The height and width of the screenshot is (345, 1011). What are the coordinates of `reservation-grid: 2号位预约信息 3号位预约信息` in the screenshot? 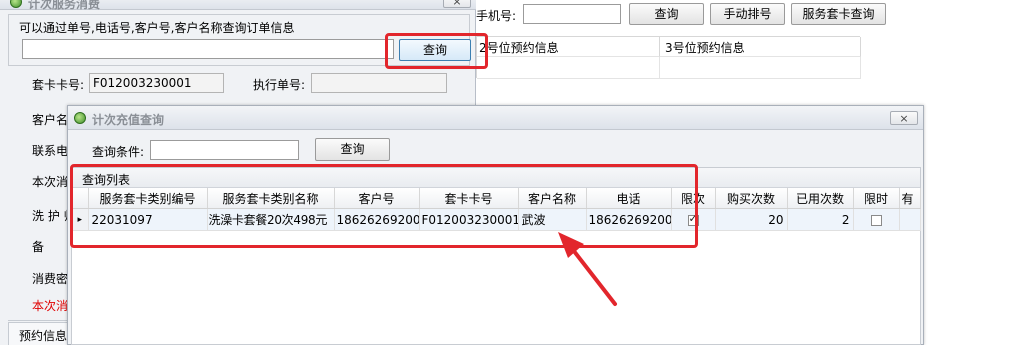 It's located at (668, 57).